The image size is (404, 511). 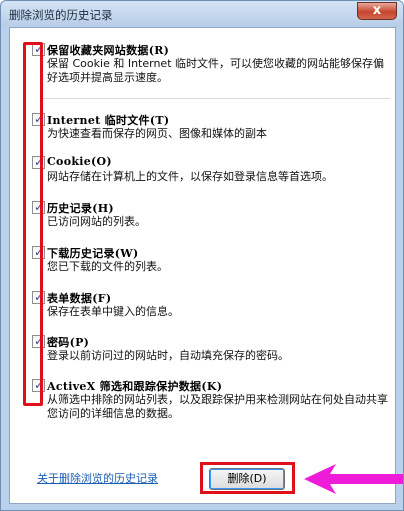 I want to click on window-title: 删除浏览的历史记录, so click(x=61, y=15).